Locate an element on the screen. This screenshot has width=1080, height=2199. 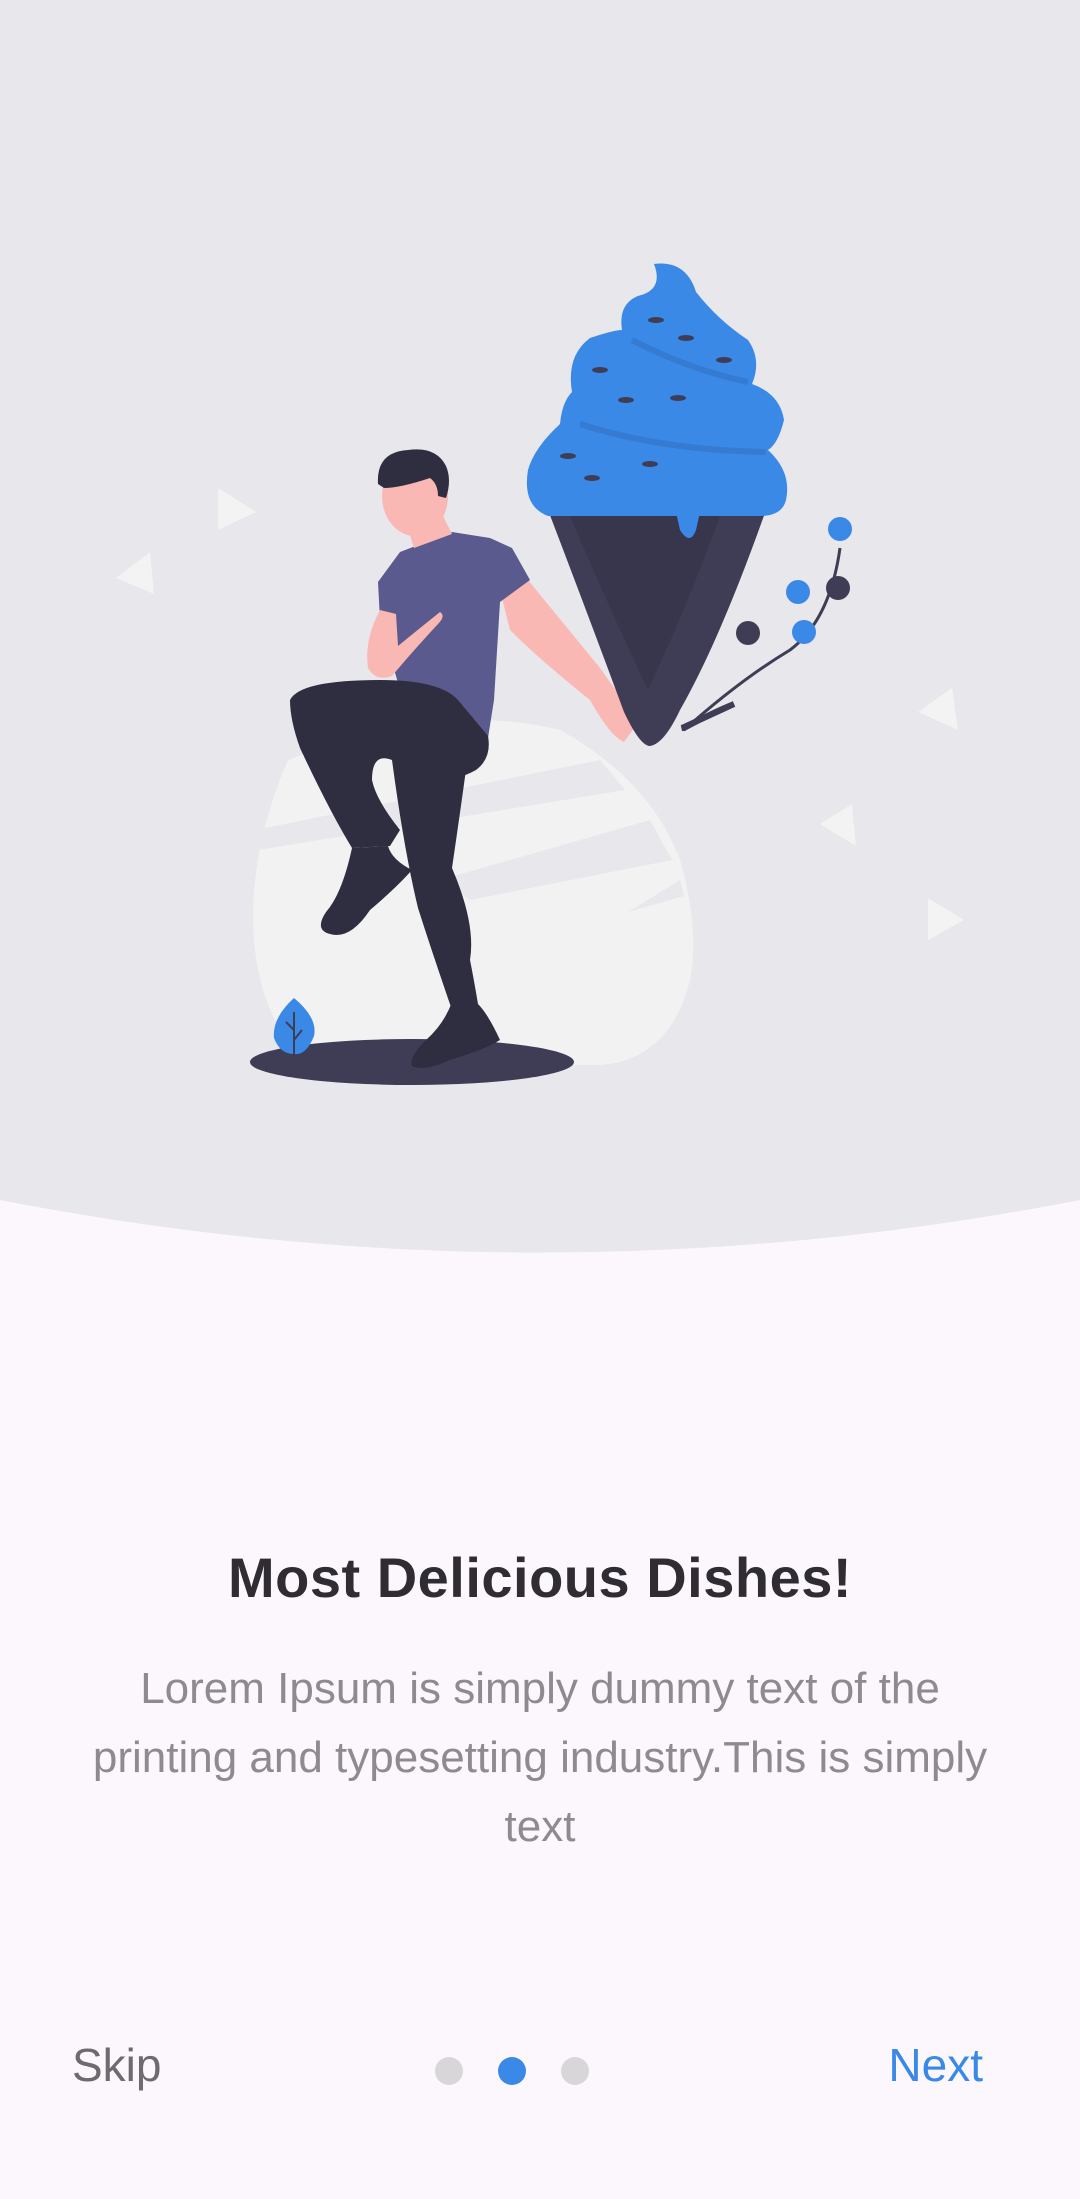
page-dot-2-active is located at coordinates (512, 2071).